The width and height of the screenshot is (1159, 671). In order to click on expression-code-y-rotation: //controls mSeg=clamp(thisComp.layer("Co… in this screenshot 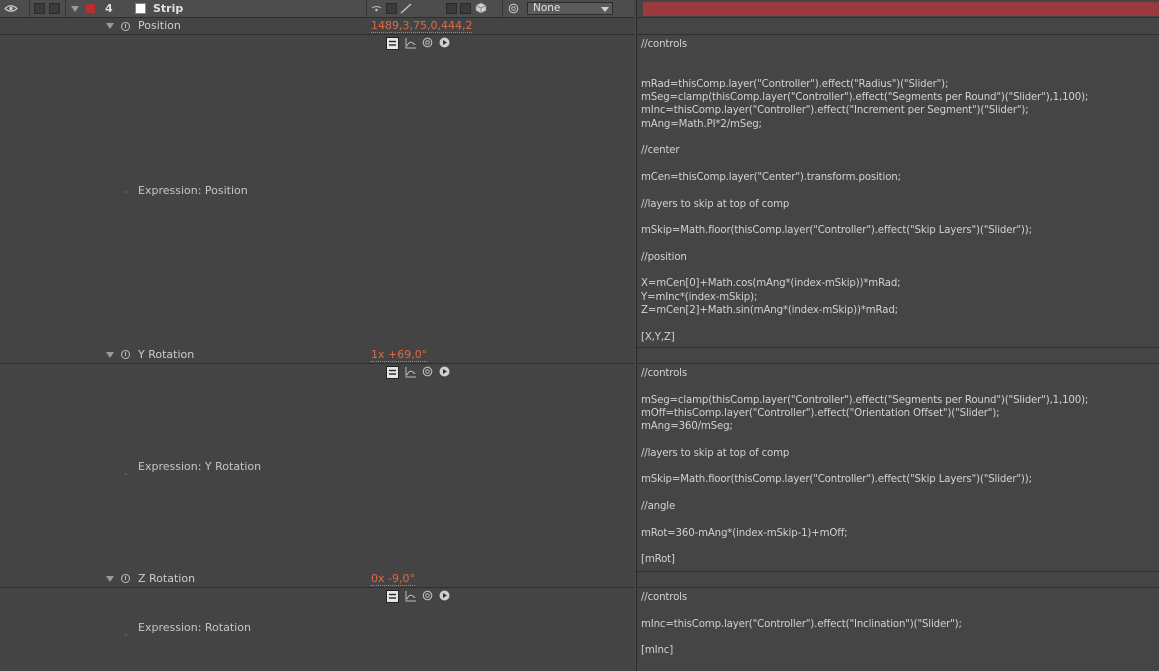, I will do `click(864, 466)`.